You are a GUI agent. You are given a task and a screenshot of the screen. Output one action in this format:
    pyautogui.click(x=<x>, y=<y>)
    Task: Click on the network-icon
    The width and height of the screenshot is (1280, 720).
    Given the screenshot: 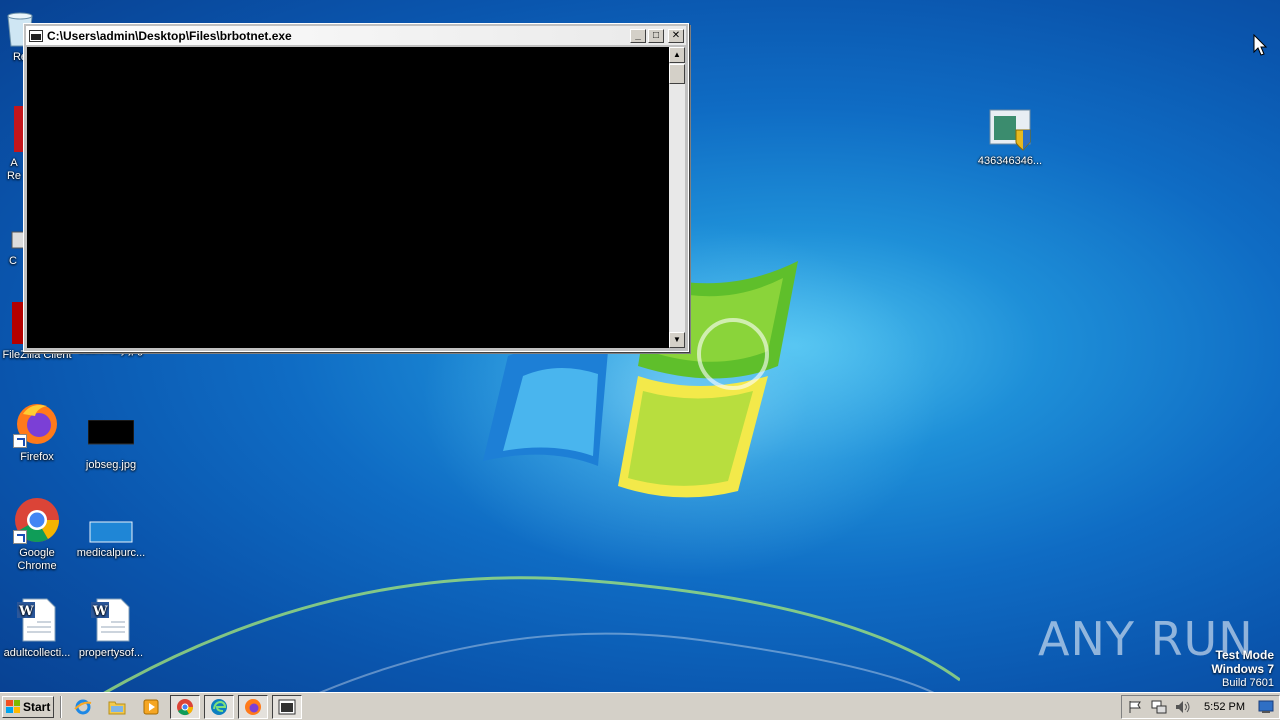 What is the action you would take?
    pyautogui.click(x=1159, y=707)
    